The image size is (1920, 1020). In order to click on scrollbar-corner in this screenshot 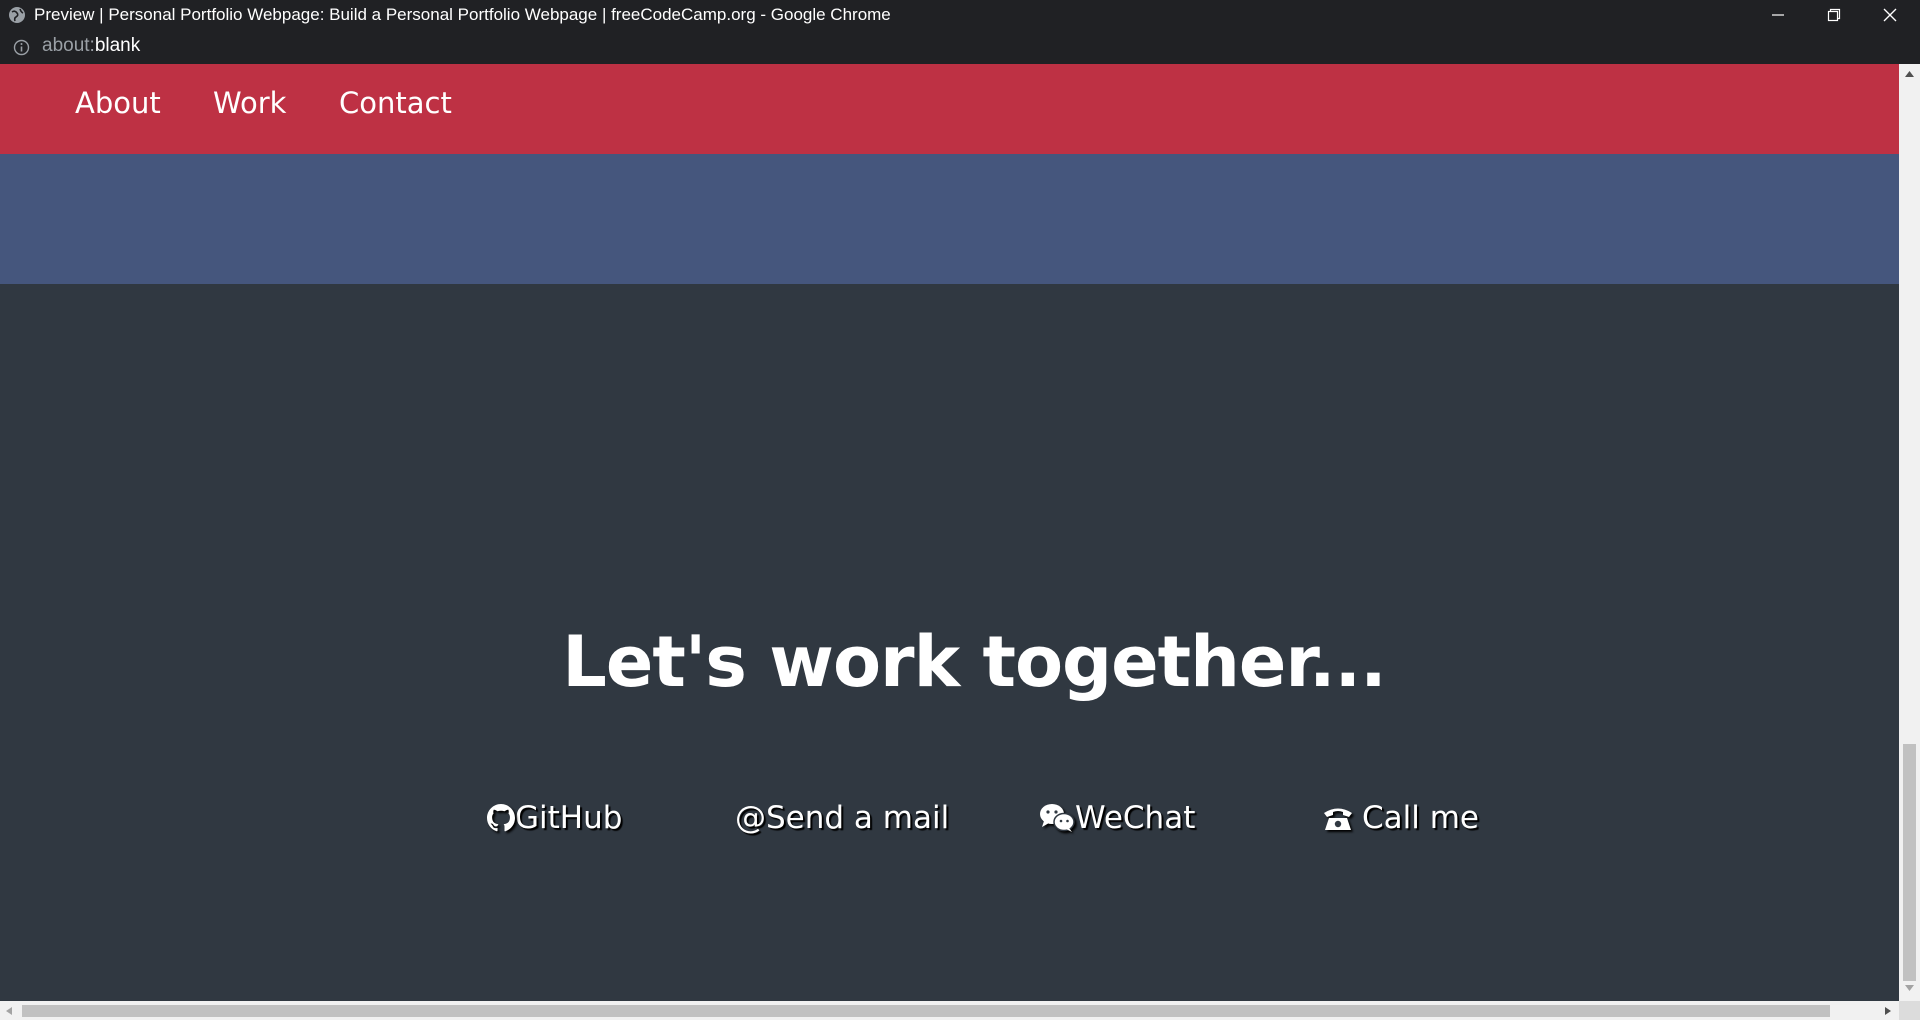, I will do `click(1909, 1010)`.